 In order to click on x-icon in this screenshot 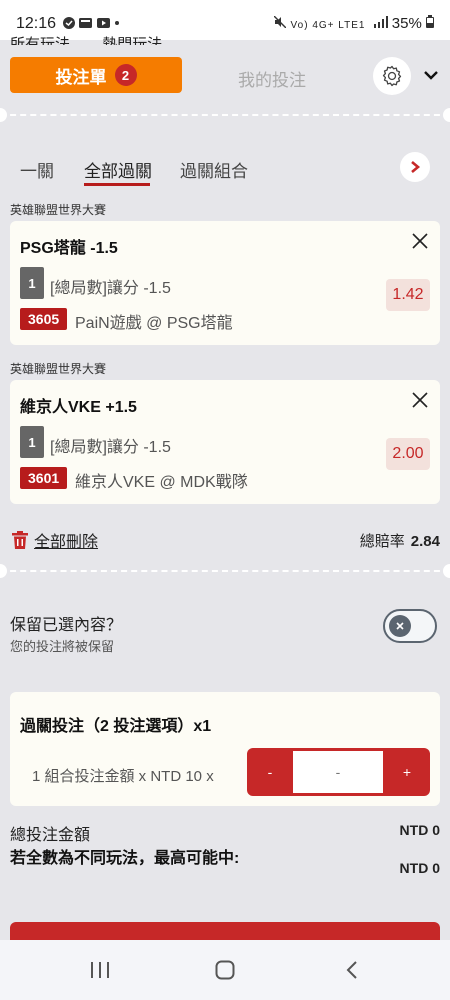, I will do `click(400, 626)`.